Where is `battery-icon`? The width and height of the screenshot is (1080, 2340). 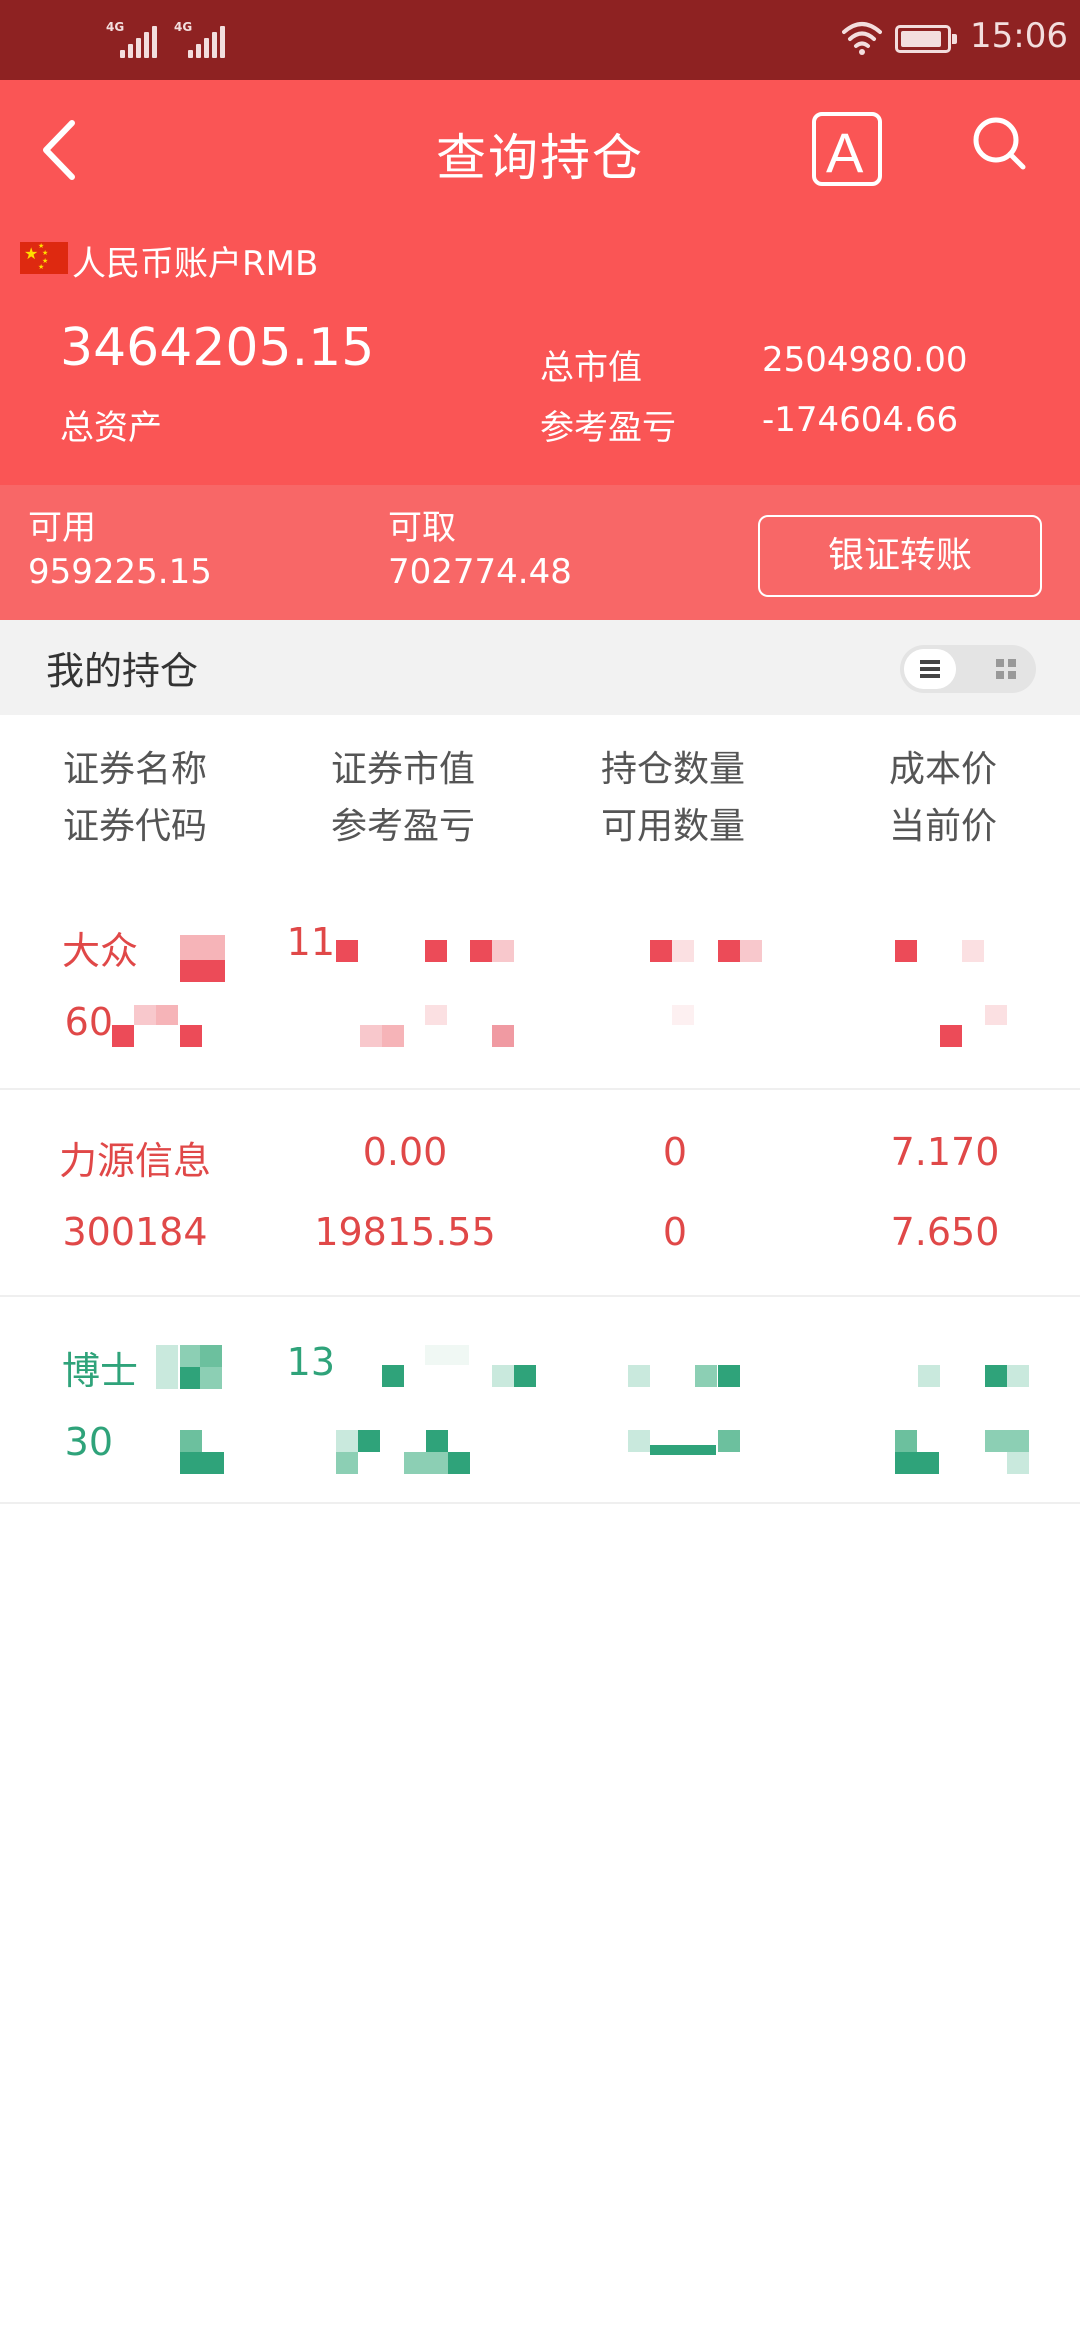
battery-icon is located at coordinates (926, 39).